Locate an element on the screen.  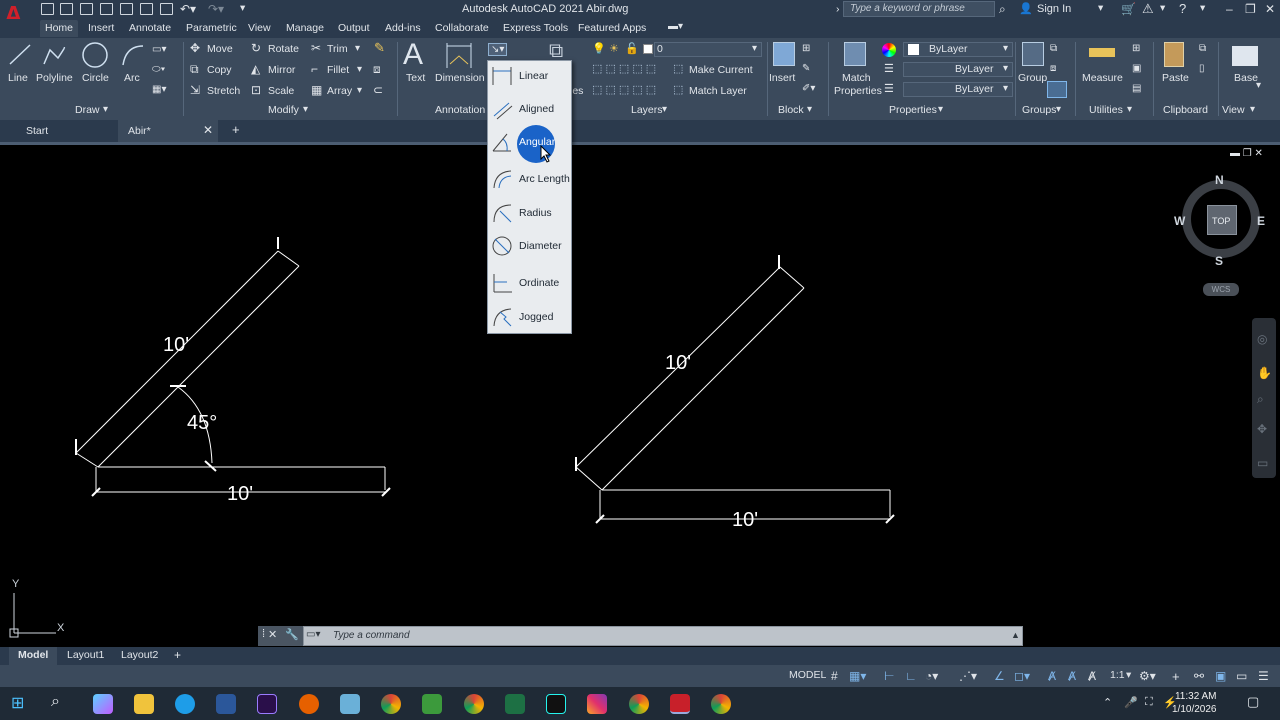
tab-annotate: Annotate is located at coordinates (150, 28).